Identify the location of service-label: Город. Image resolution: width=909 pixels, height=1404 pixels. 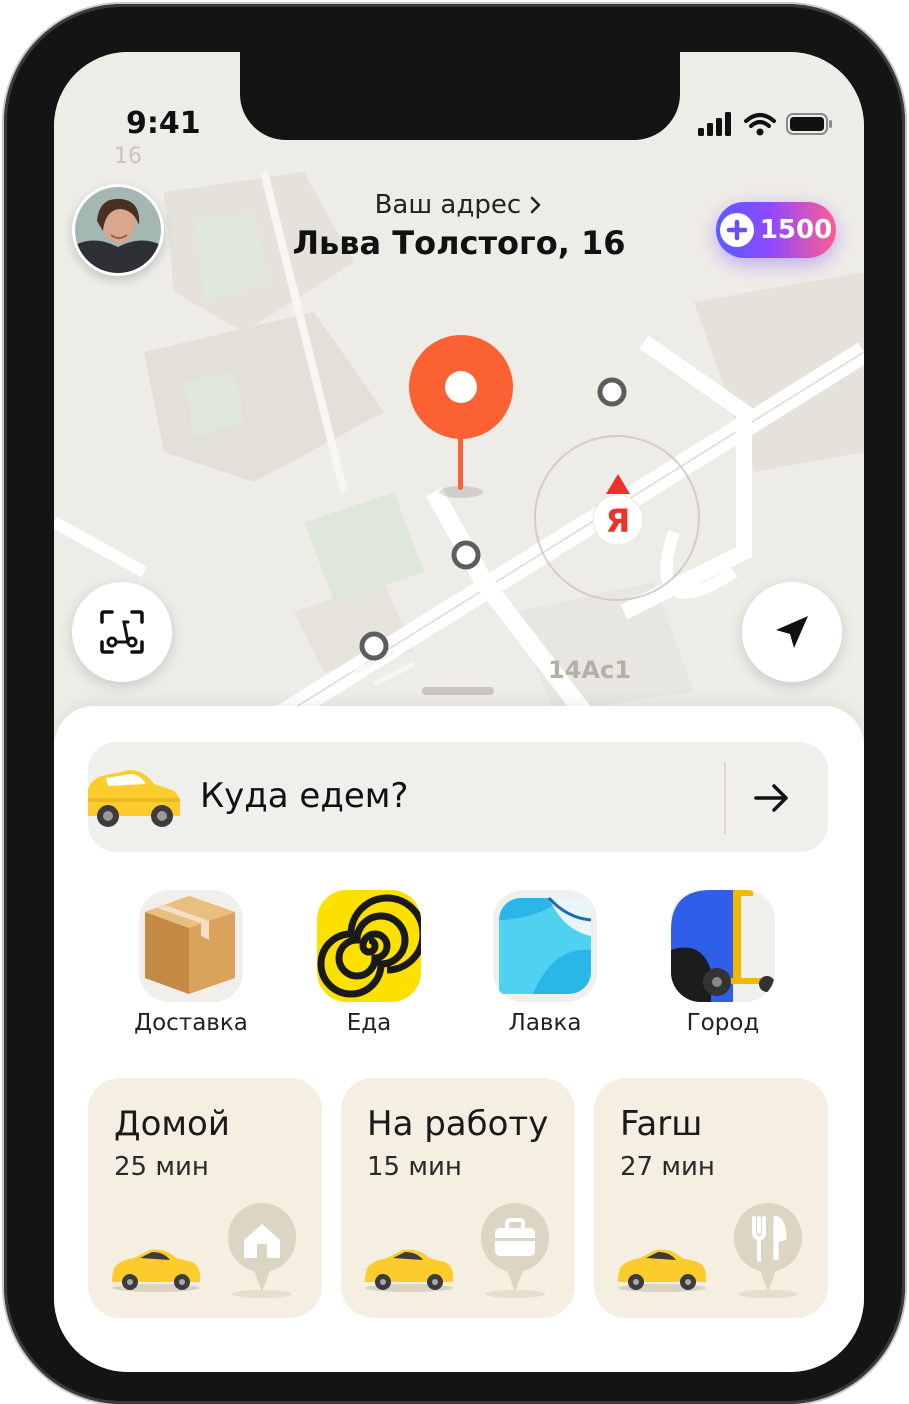
(723, 1023).